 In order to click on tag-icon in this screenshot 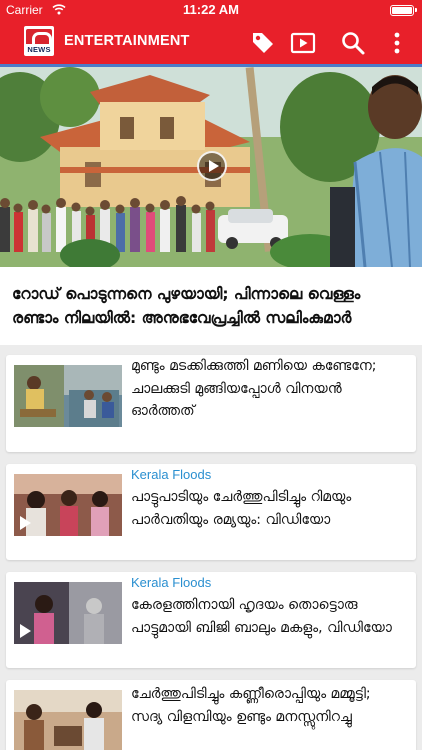, I will do `click(263, 43)`.